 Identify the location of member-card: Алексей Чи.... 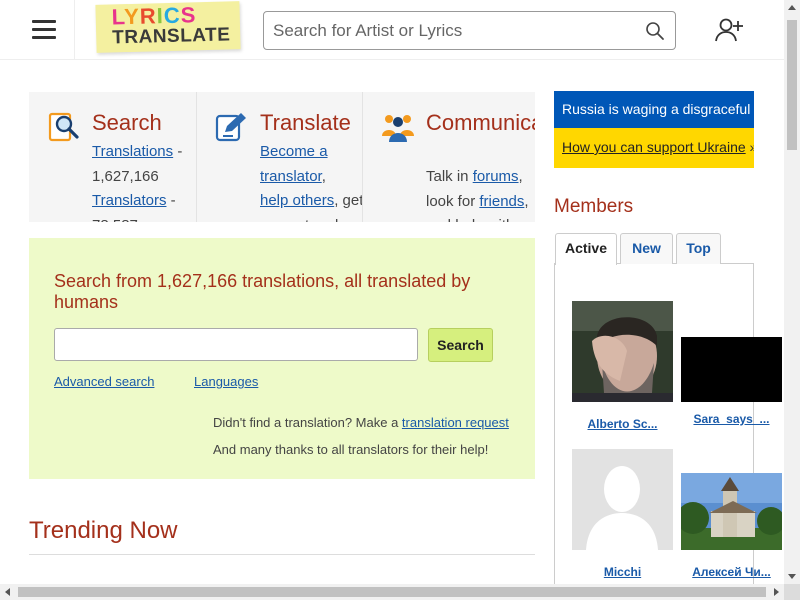
(731, 526).